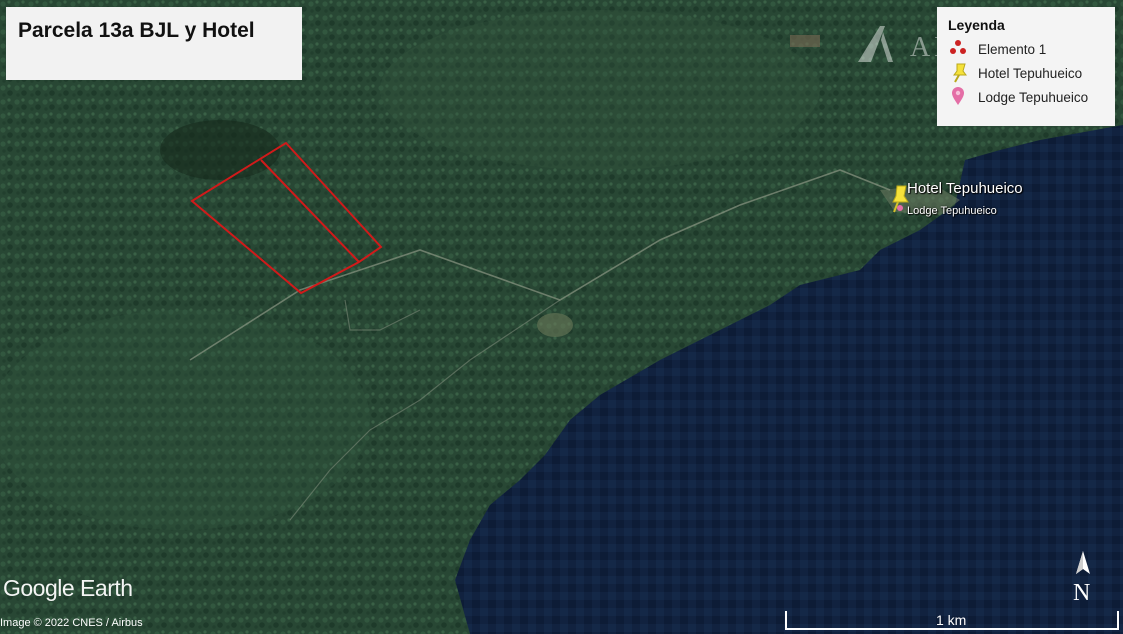 The height and width of the screenshot is (634, 1123). Describe the element at coordinates (952, 211) in the screenshot. I see `lodge-place-label: Lodge Tepuhueico` at that location.